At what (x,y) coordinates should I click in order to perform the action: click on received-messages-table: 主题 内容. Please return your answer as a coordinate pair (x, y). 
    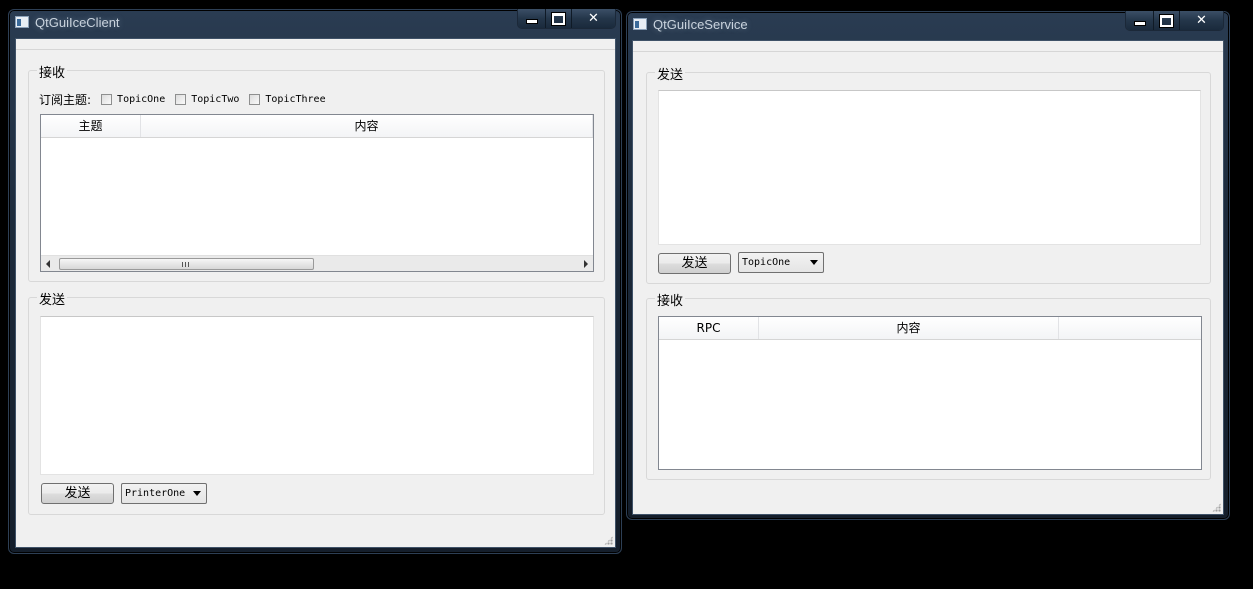
    Looking at the image, I should click on (317, 193).